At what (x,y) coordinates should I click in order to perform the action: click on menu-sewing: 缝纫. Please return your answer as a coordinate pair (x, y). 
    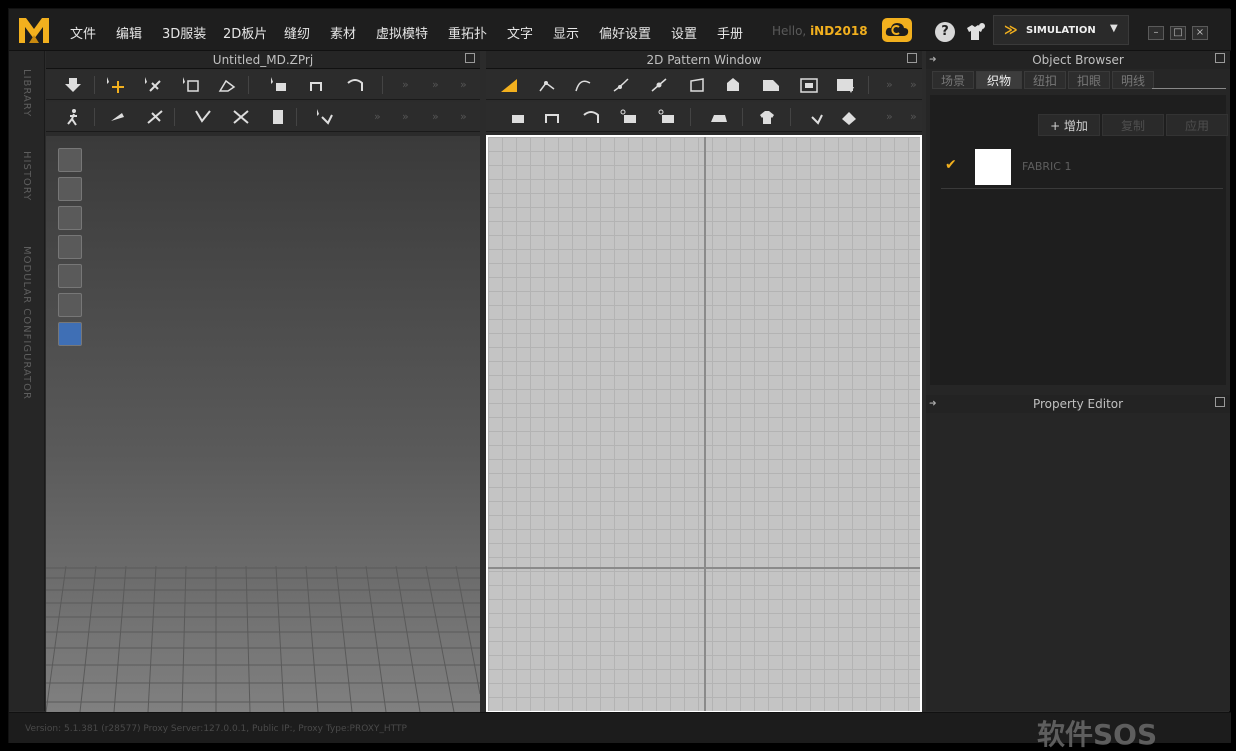
    Looking at the image, I should click on (297, 32).